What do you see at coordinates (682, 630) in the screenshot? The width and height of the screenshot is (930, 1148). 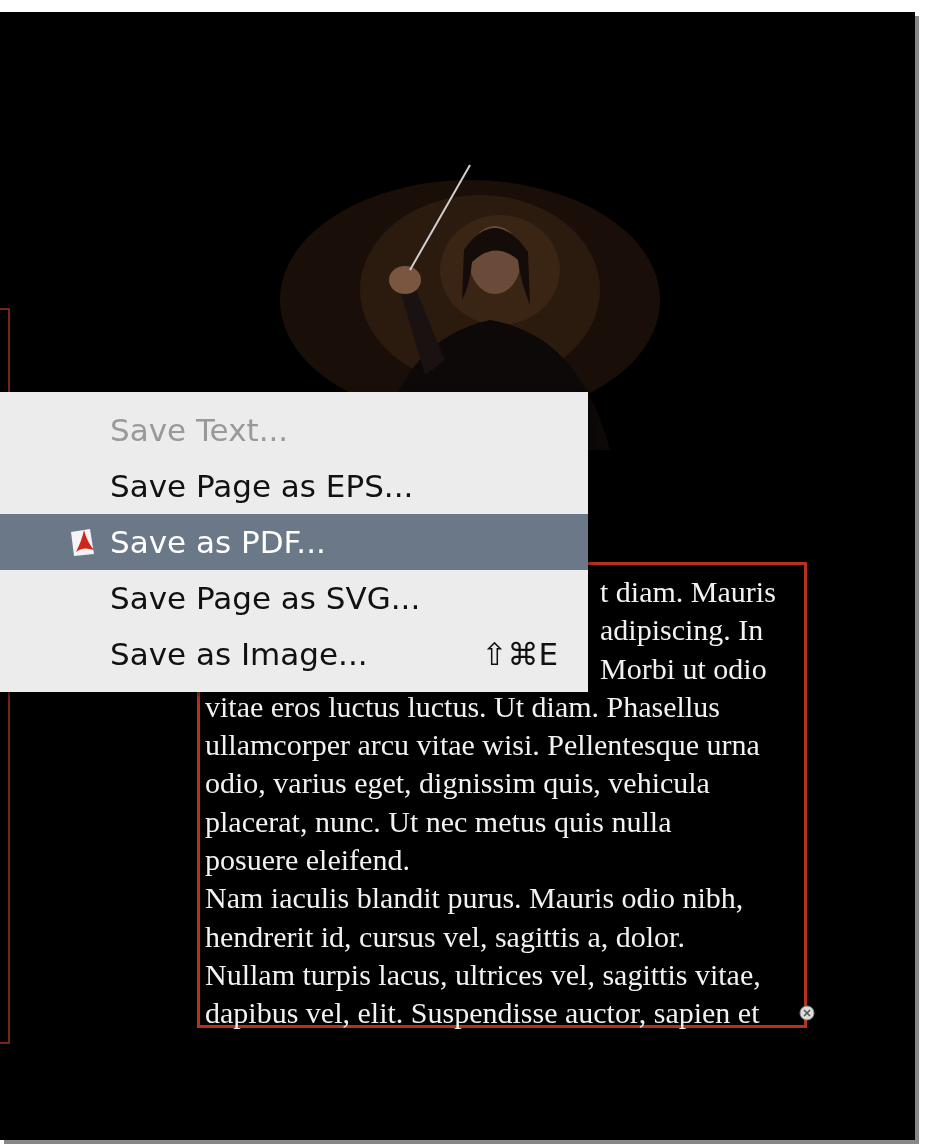 I see `body-text-line: adipiscing. In` at bounding box center [682, 630].